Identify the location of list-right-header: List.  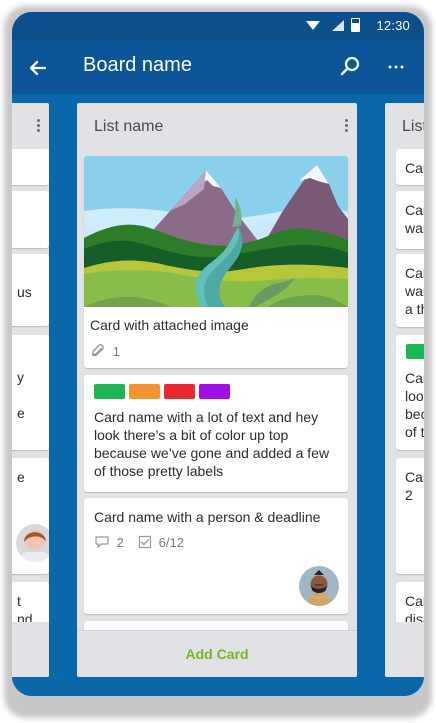
(404, 126).